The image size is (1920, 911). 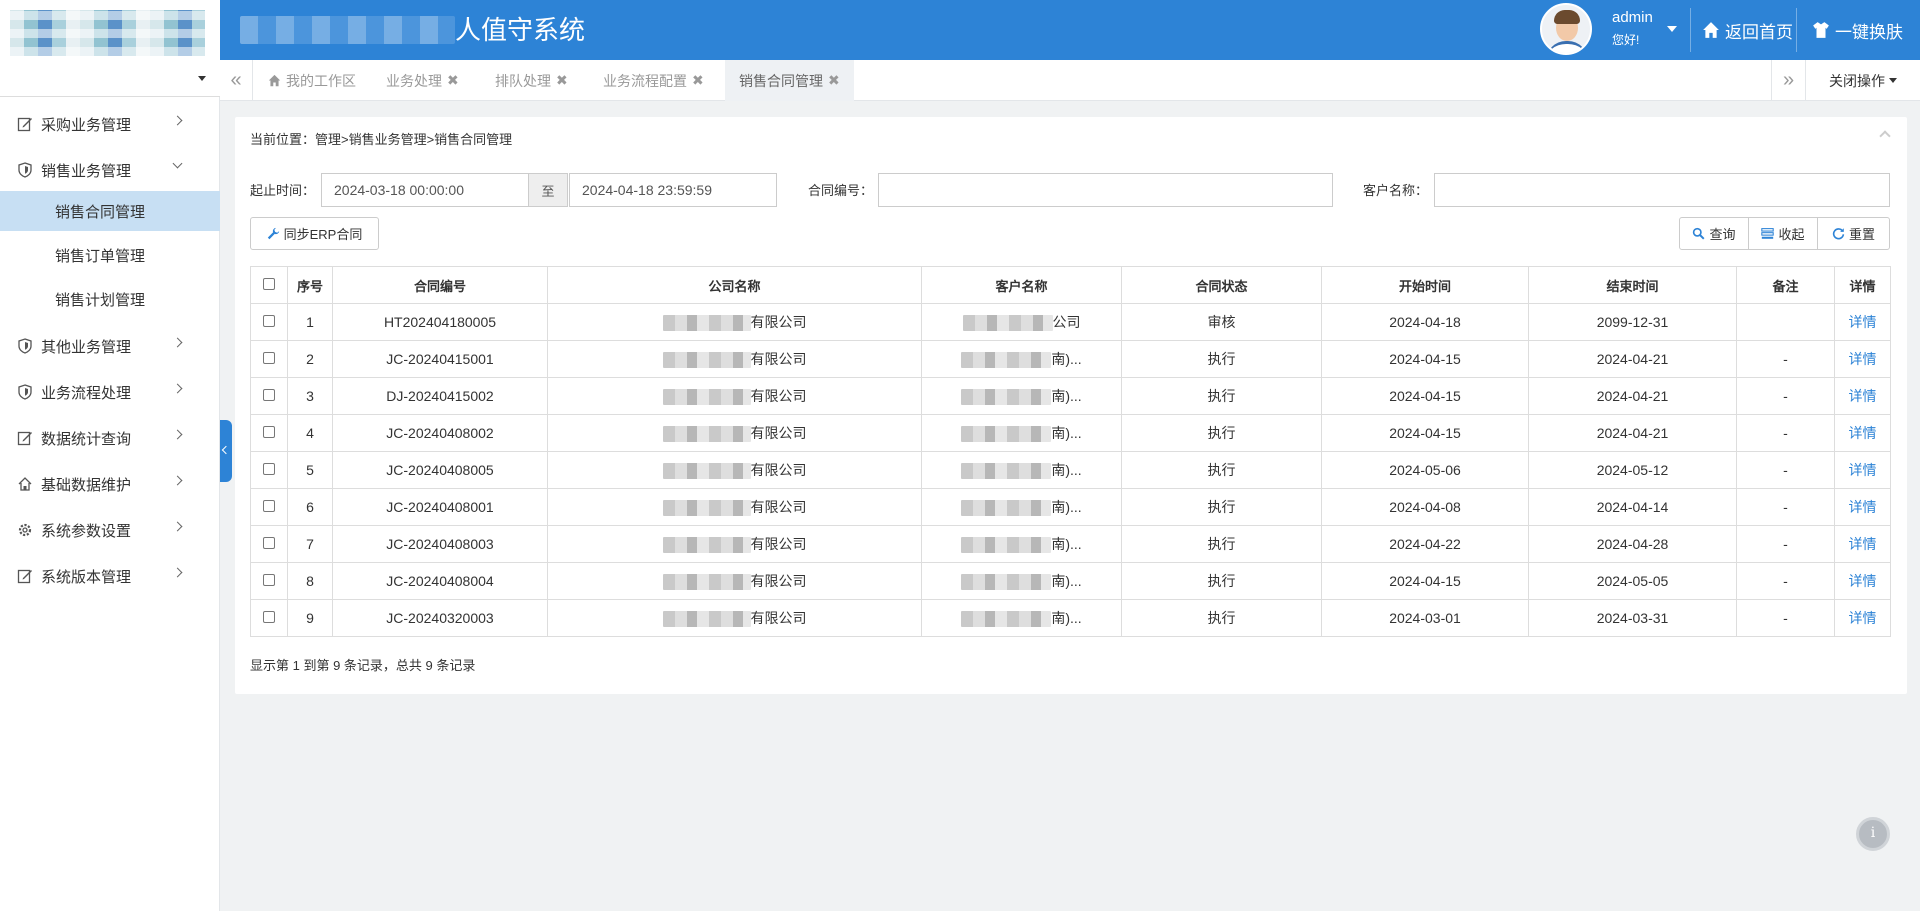 I want to click on sidebar-item-version: 系统版本管理, so click(x=110, y=576).